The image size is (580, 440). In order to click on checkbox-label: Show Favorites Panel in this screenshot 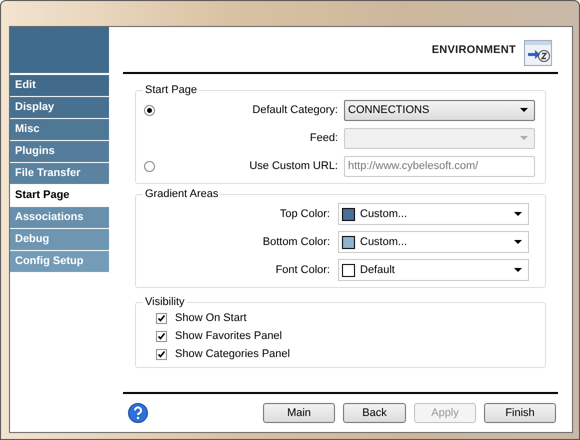, I will do `click(228, 336)`.